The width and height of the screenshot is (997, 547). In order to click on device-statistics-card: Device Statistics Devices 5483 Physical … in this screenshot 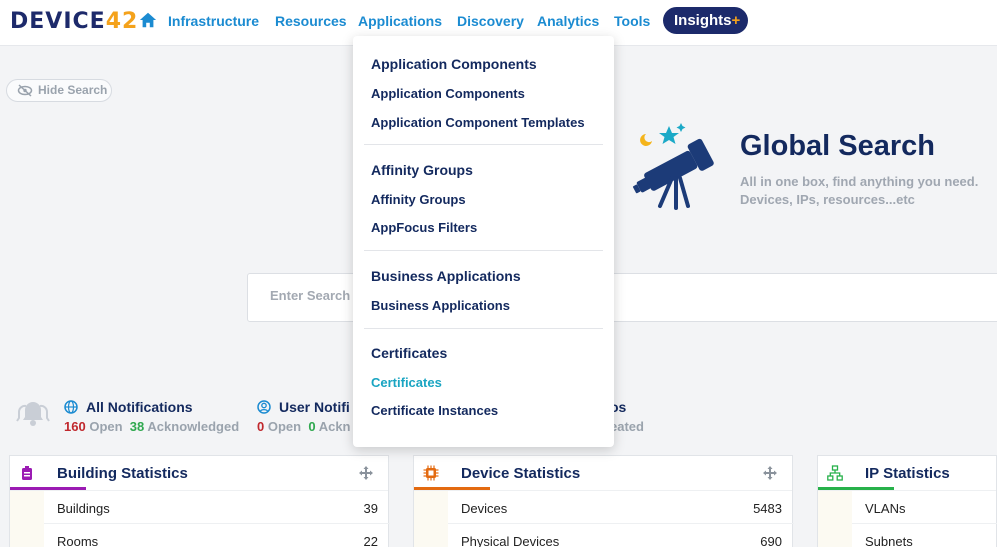, I will do `click(603, 501)`.